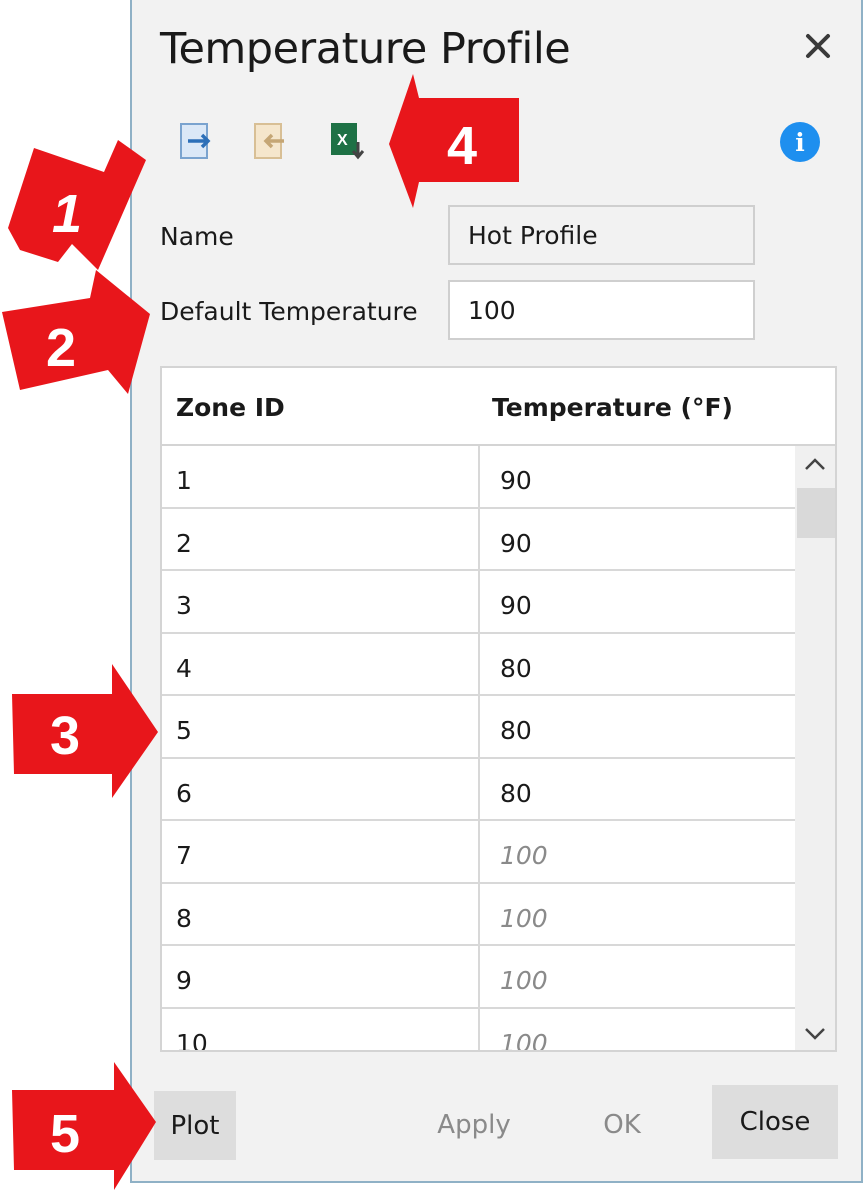  I want to click on plot-button: Plot, so click(195, 1125).